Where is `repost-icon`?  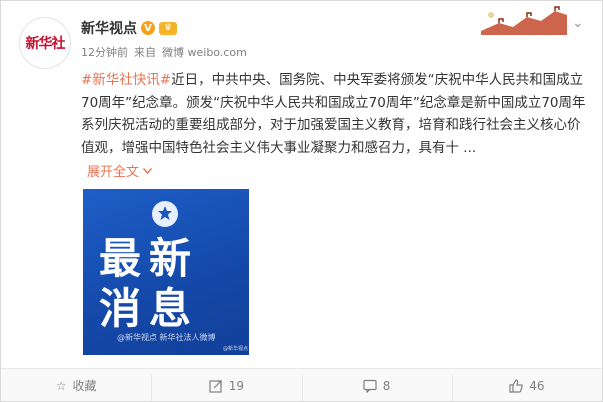
repost-icon is located at coordinates (215, 386).